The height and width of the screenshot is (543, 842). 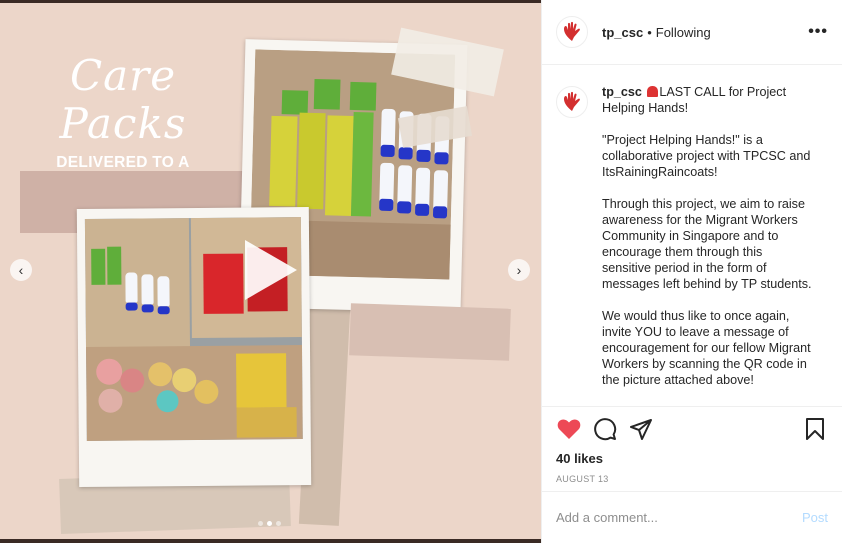 I want to click on share-icon, so click(x=641, y=429).